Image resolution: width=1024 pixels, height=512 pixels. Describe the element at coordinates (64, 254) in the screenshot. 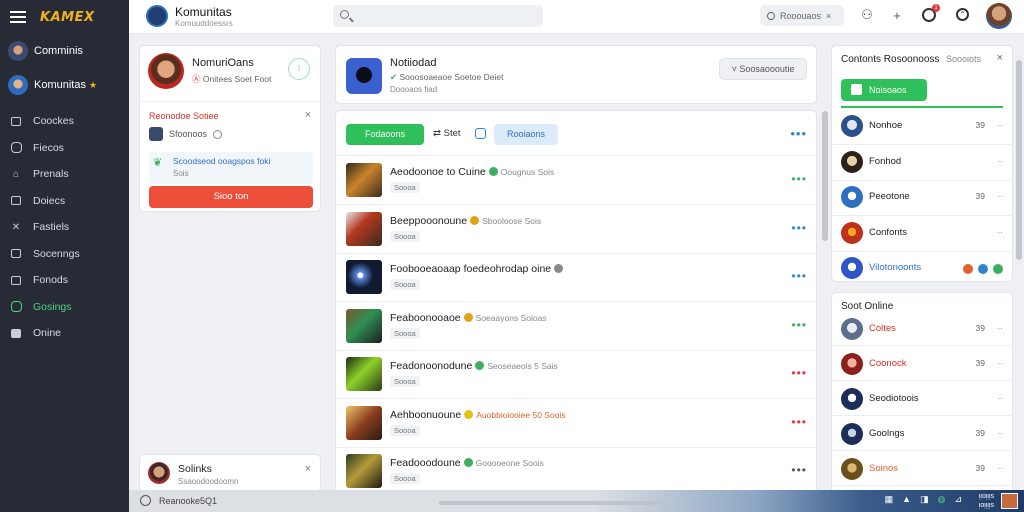

I see `sidebar-item-socenngs: Socenngs` at that location.